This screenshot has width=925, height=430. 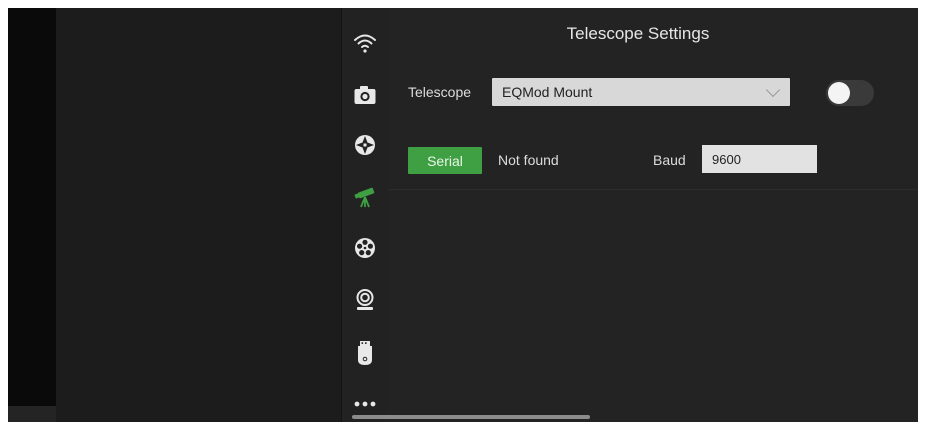 What do you see at coordinates (365, 95) in the screenshot?
I see `camera-icon` at bounding box center [365, 95].